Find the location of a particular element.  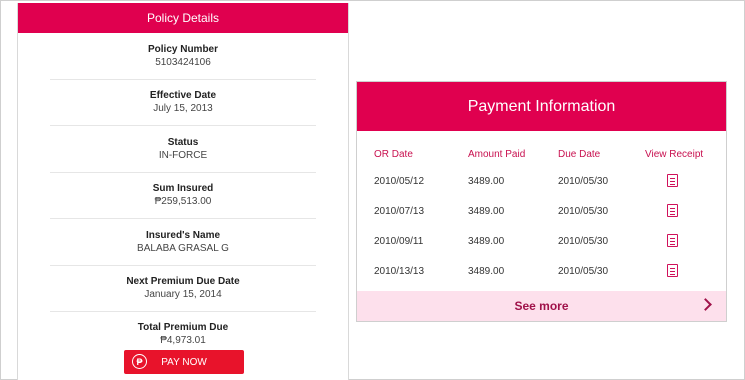

field-label: Insured's Name is located at coordinates (183, 235).